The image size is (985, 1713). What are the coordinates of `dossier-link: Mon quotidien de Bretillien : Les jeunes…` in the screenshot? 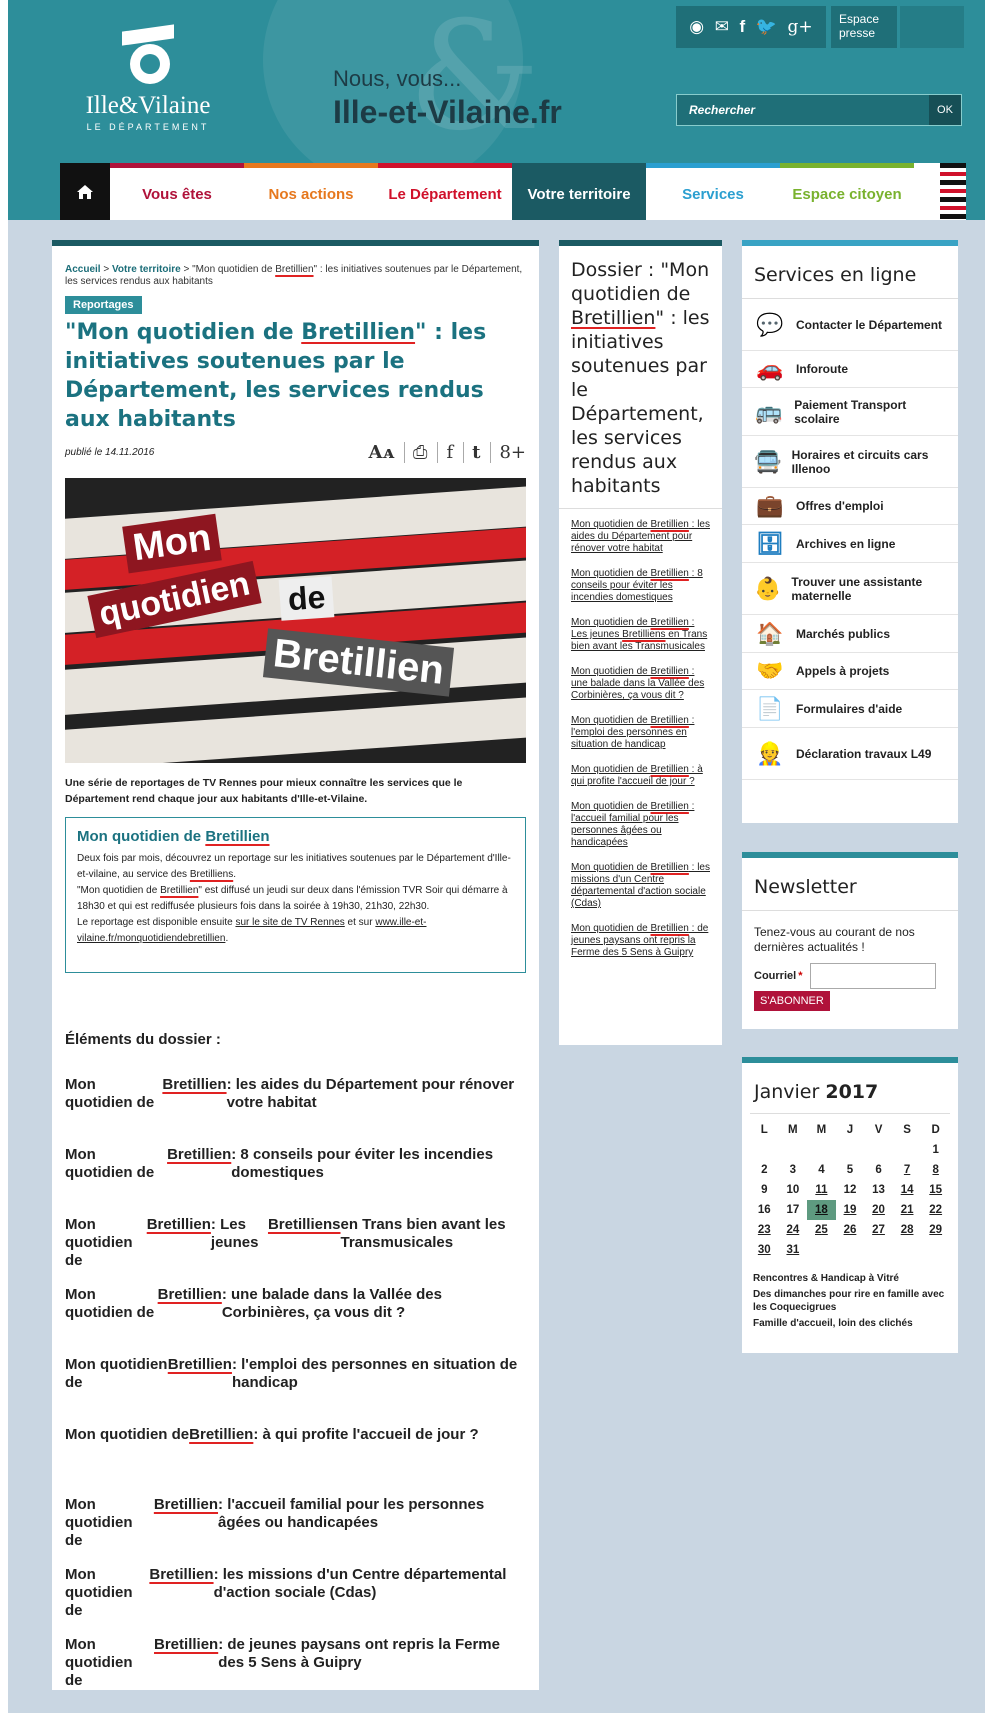 It's located at (640, 635).